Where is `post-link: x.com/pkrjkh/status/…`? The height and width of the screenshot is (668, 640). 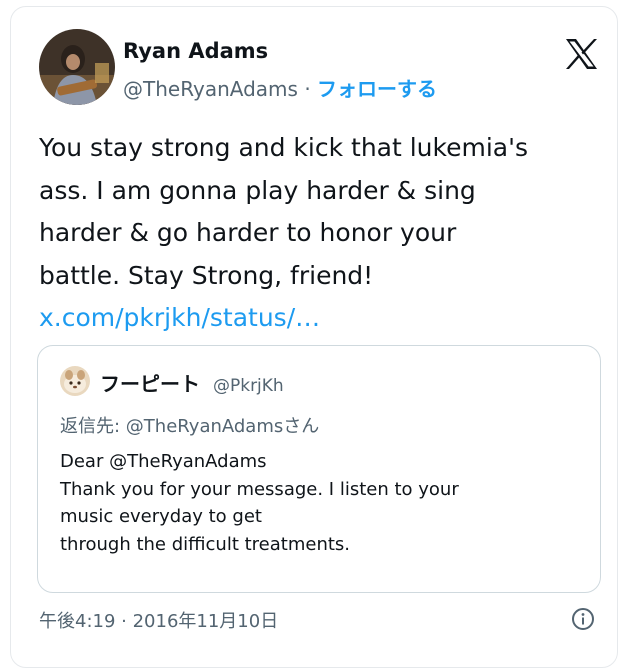
post-link: x.com/pkrjkh/status/… is located at coordinates (179, 317).